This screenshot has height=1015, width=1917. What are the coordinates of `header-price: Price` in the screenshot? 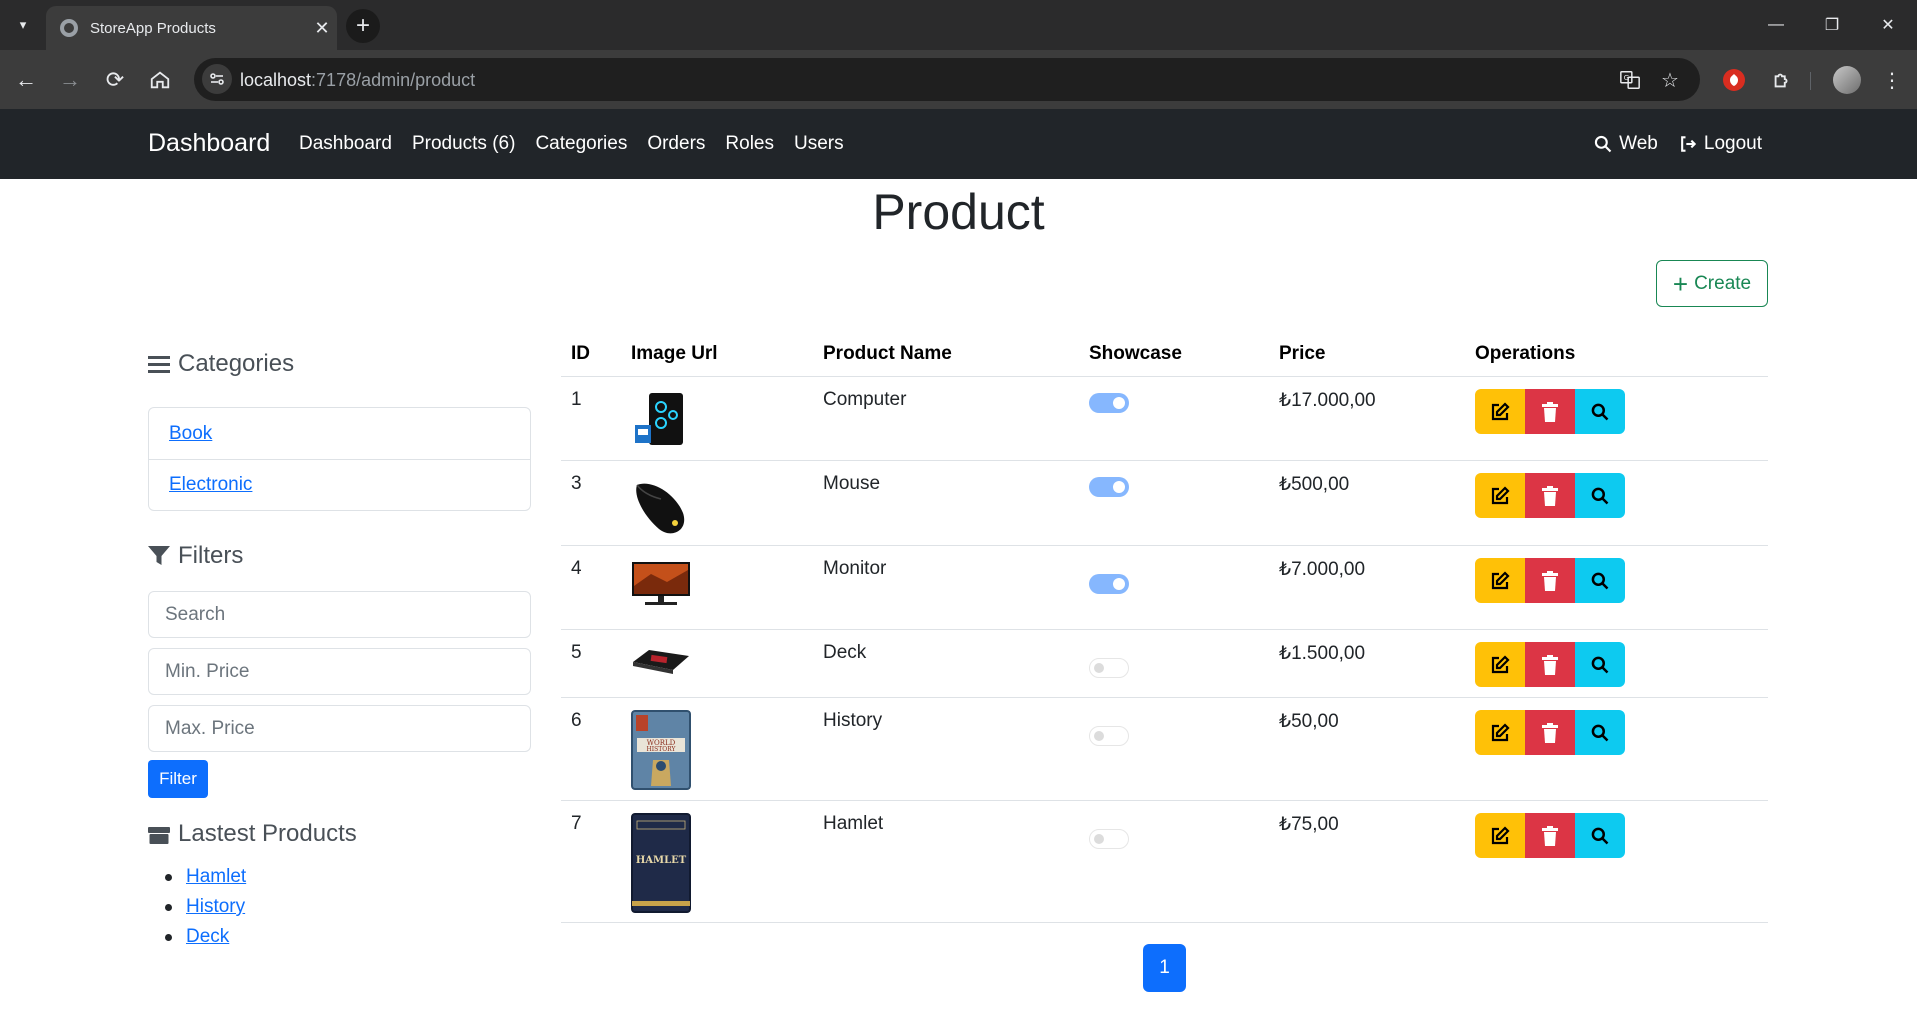 It's located at (1302, 353).